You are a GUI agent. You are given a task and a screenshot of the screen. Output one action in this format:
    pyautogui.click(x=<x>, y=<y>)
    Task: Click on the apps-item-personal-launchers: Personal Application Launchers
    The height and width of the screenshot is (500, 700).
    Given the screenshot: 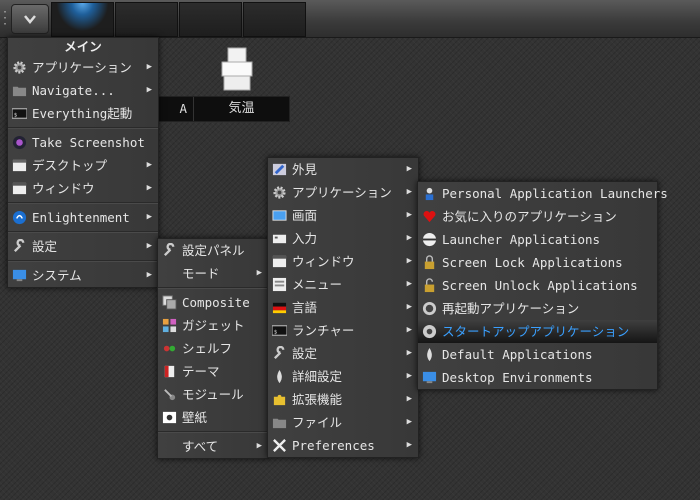 What is the action you would take?
    pyautogui.click(x=543, y=193)
    